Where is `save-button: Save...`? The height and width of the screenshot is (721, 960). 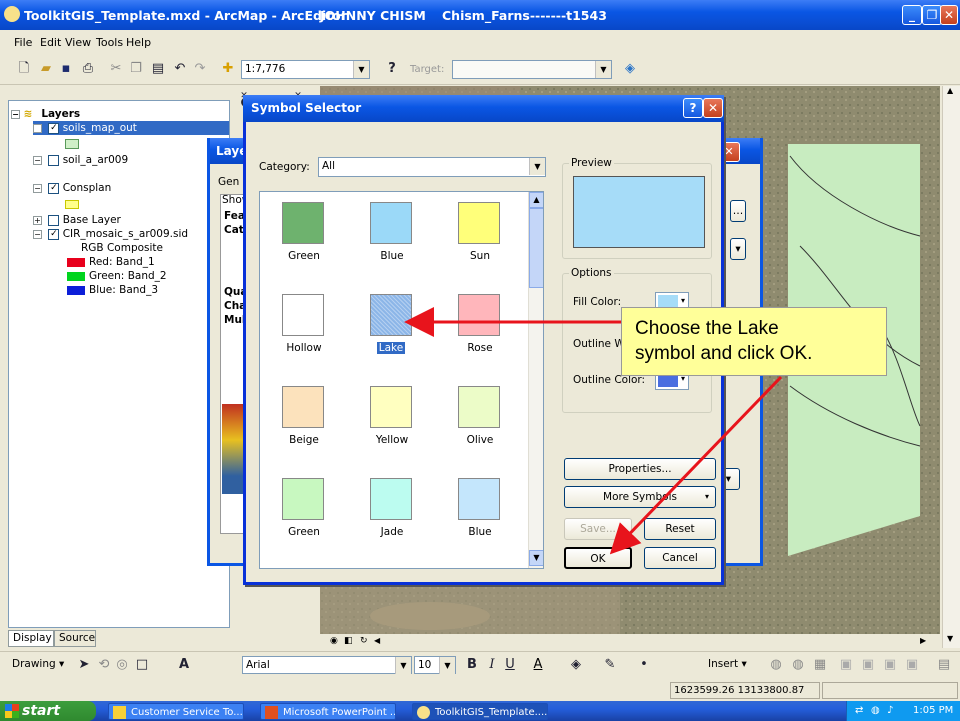
save-button: Save... is located at coordinates (598, 529).